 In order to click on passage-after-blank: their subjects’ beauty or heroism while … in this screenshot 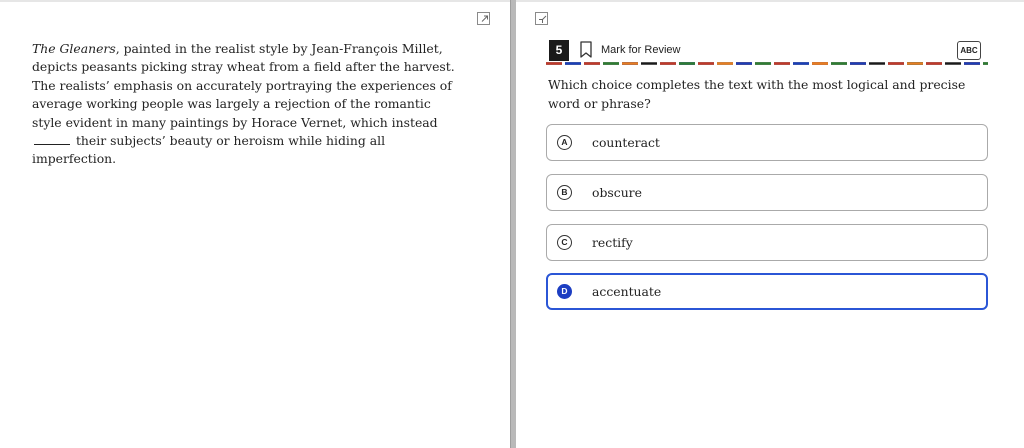, I will do `click(209, 150)`.